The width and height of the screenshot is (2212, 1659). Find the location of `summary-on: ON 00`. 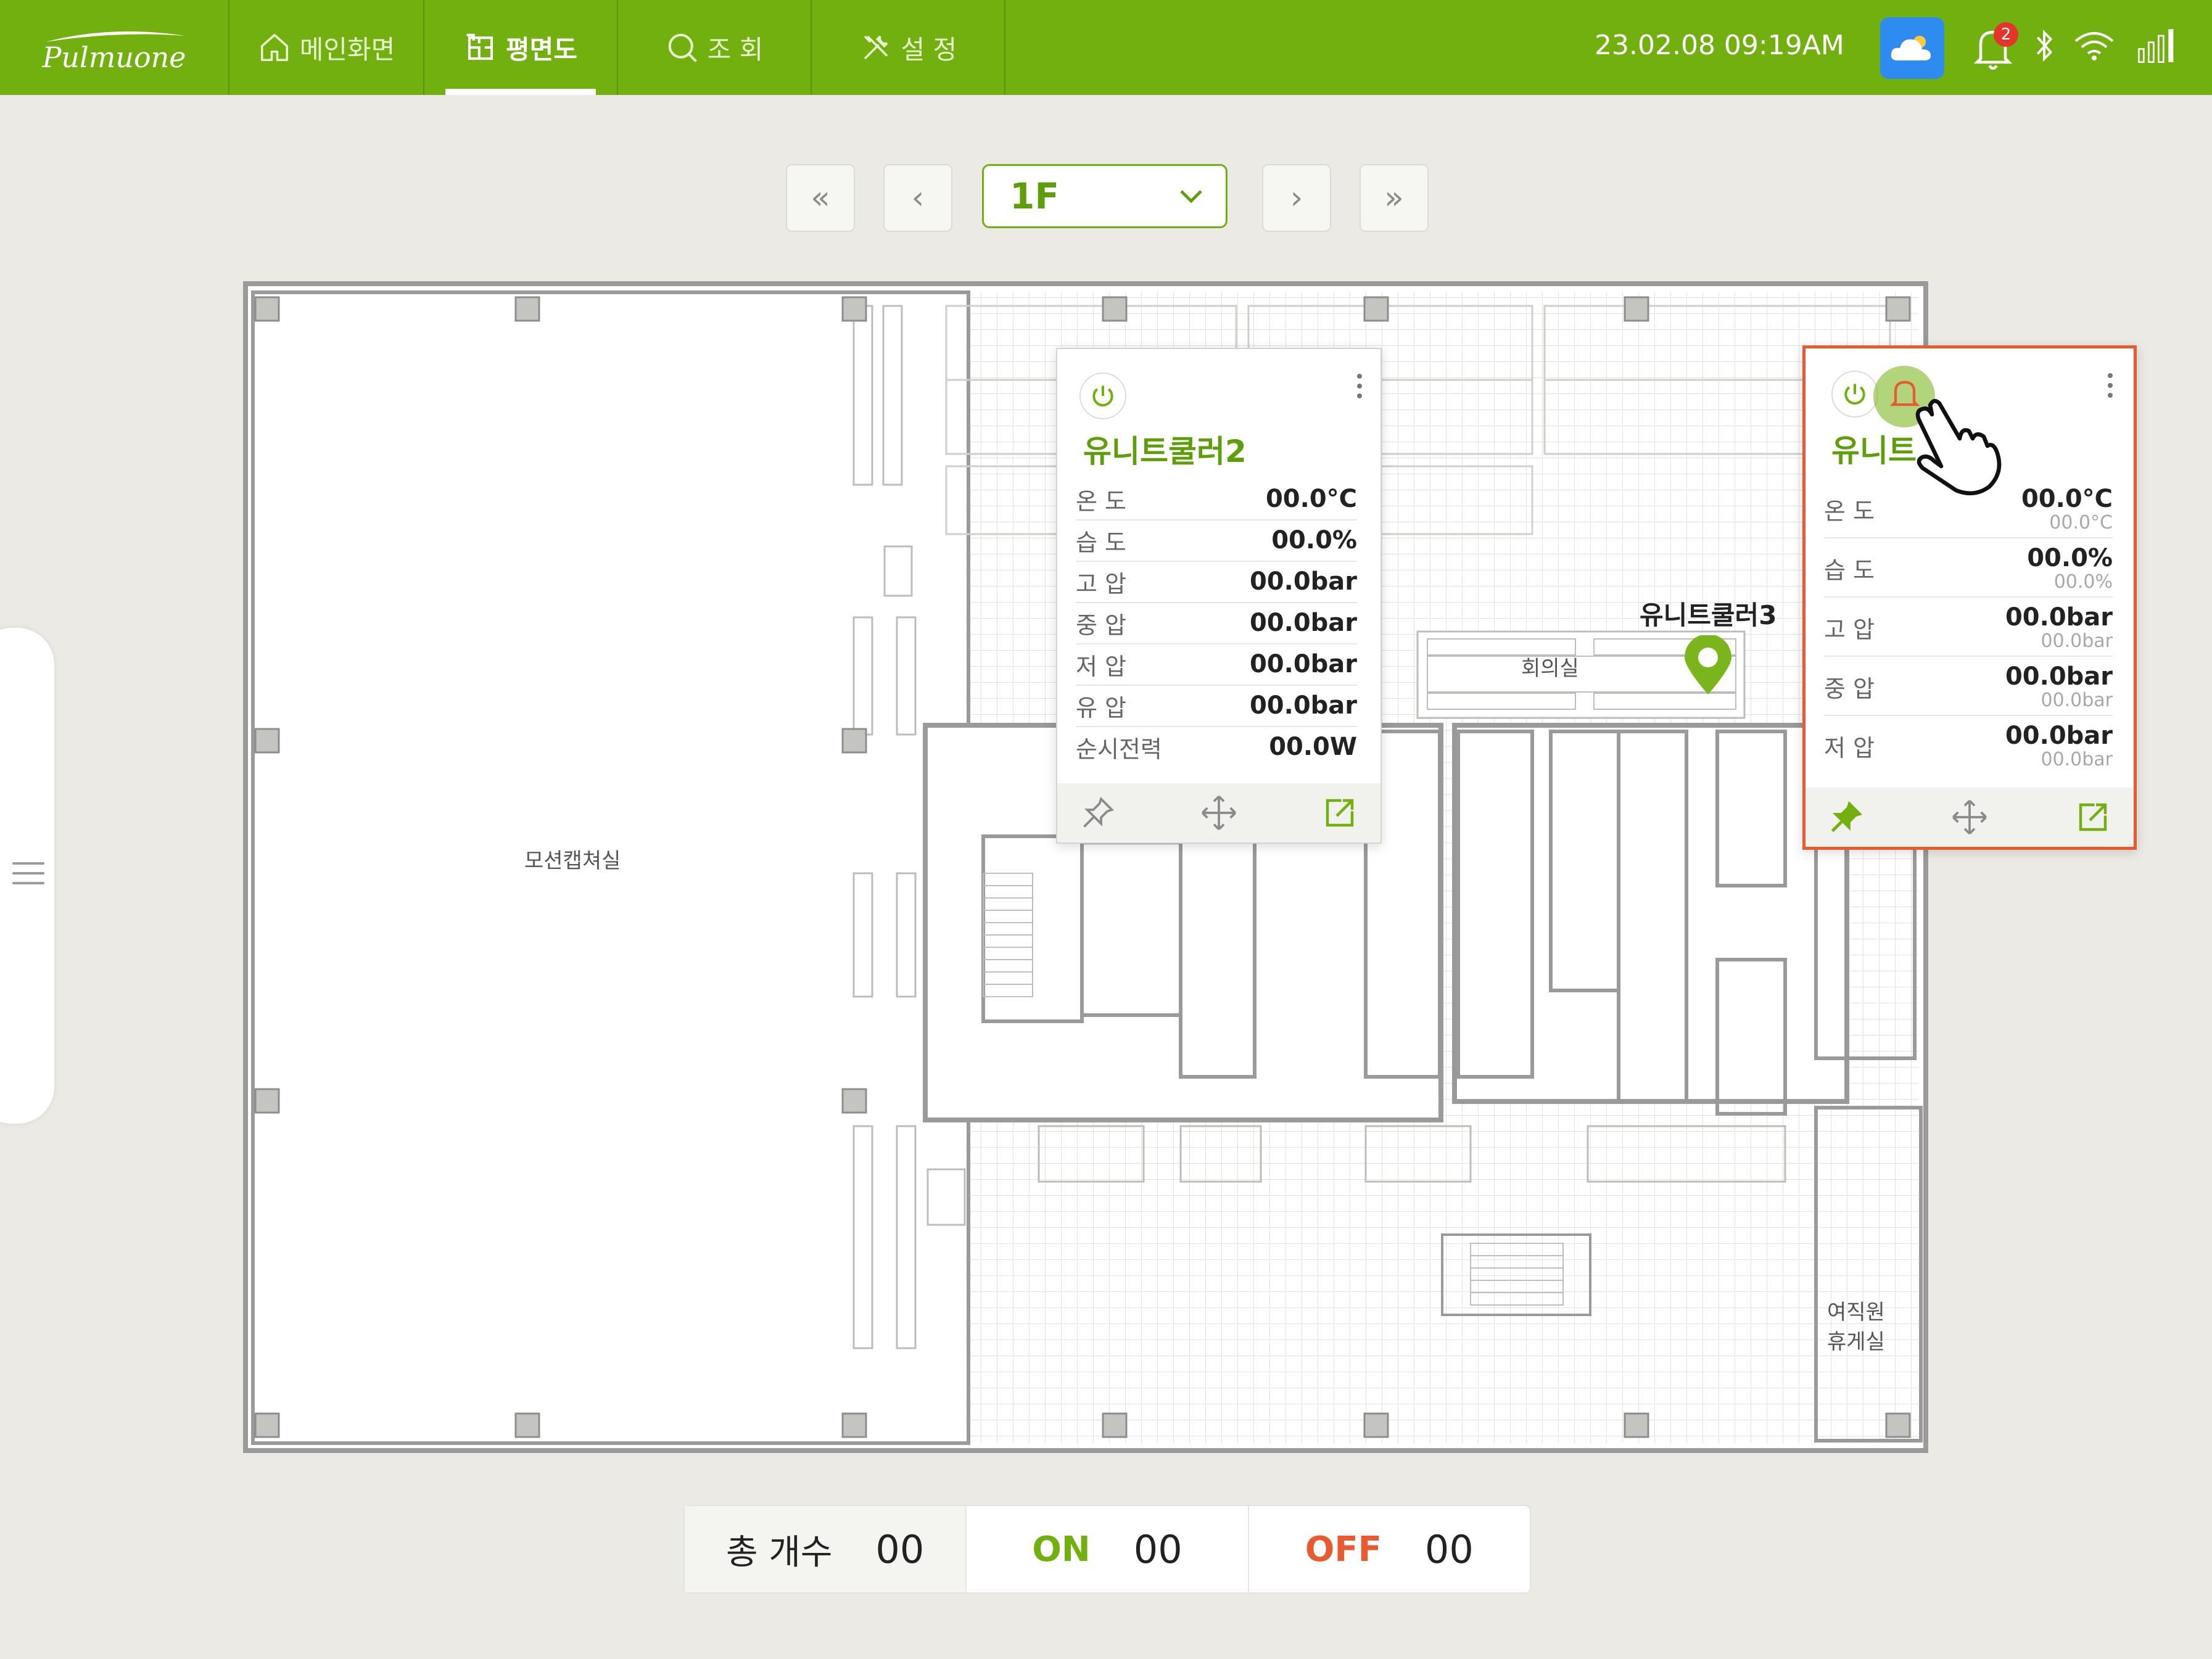

summary-on: ON 00 is located at coordinates (1108, 1549).